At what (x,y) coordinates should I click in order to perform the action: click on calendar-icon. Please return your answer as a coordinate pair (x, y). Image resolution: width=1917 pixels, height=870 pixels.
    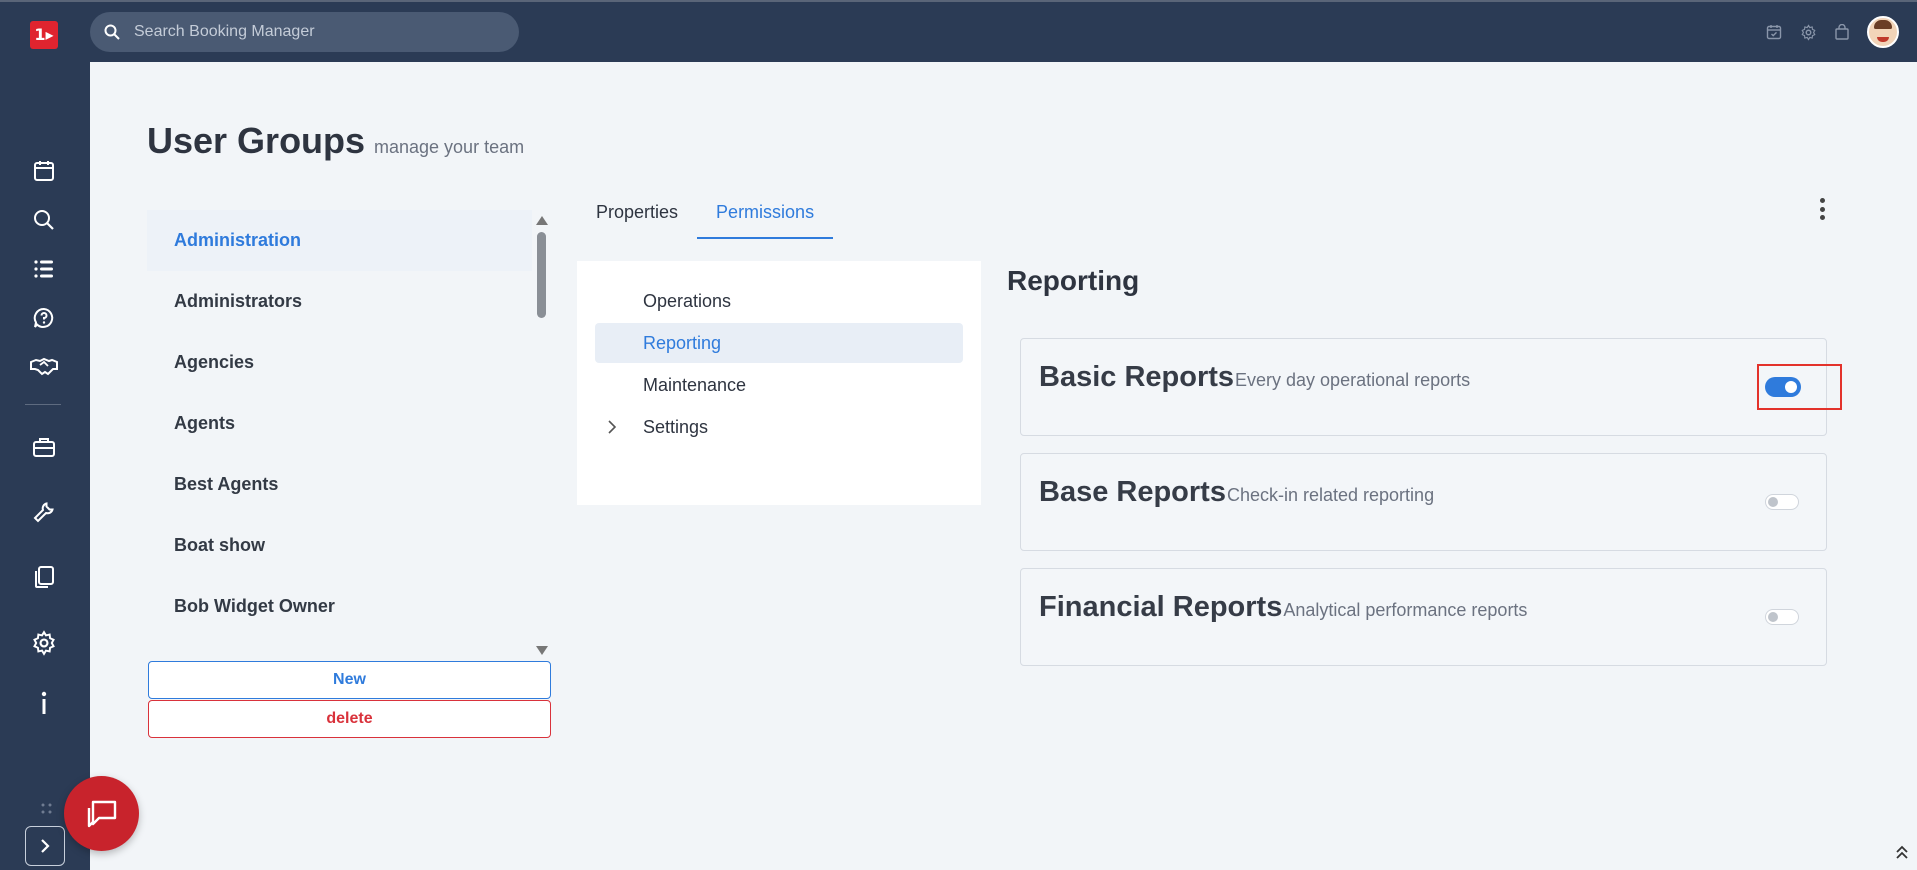
    Looking at the image, I should click on (44, 171).